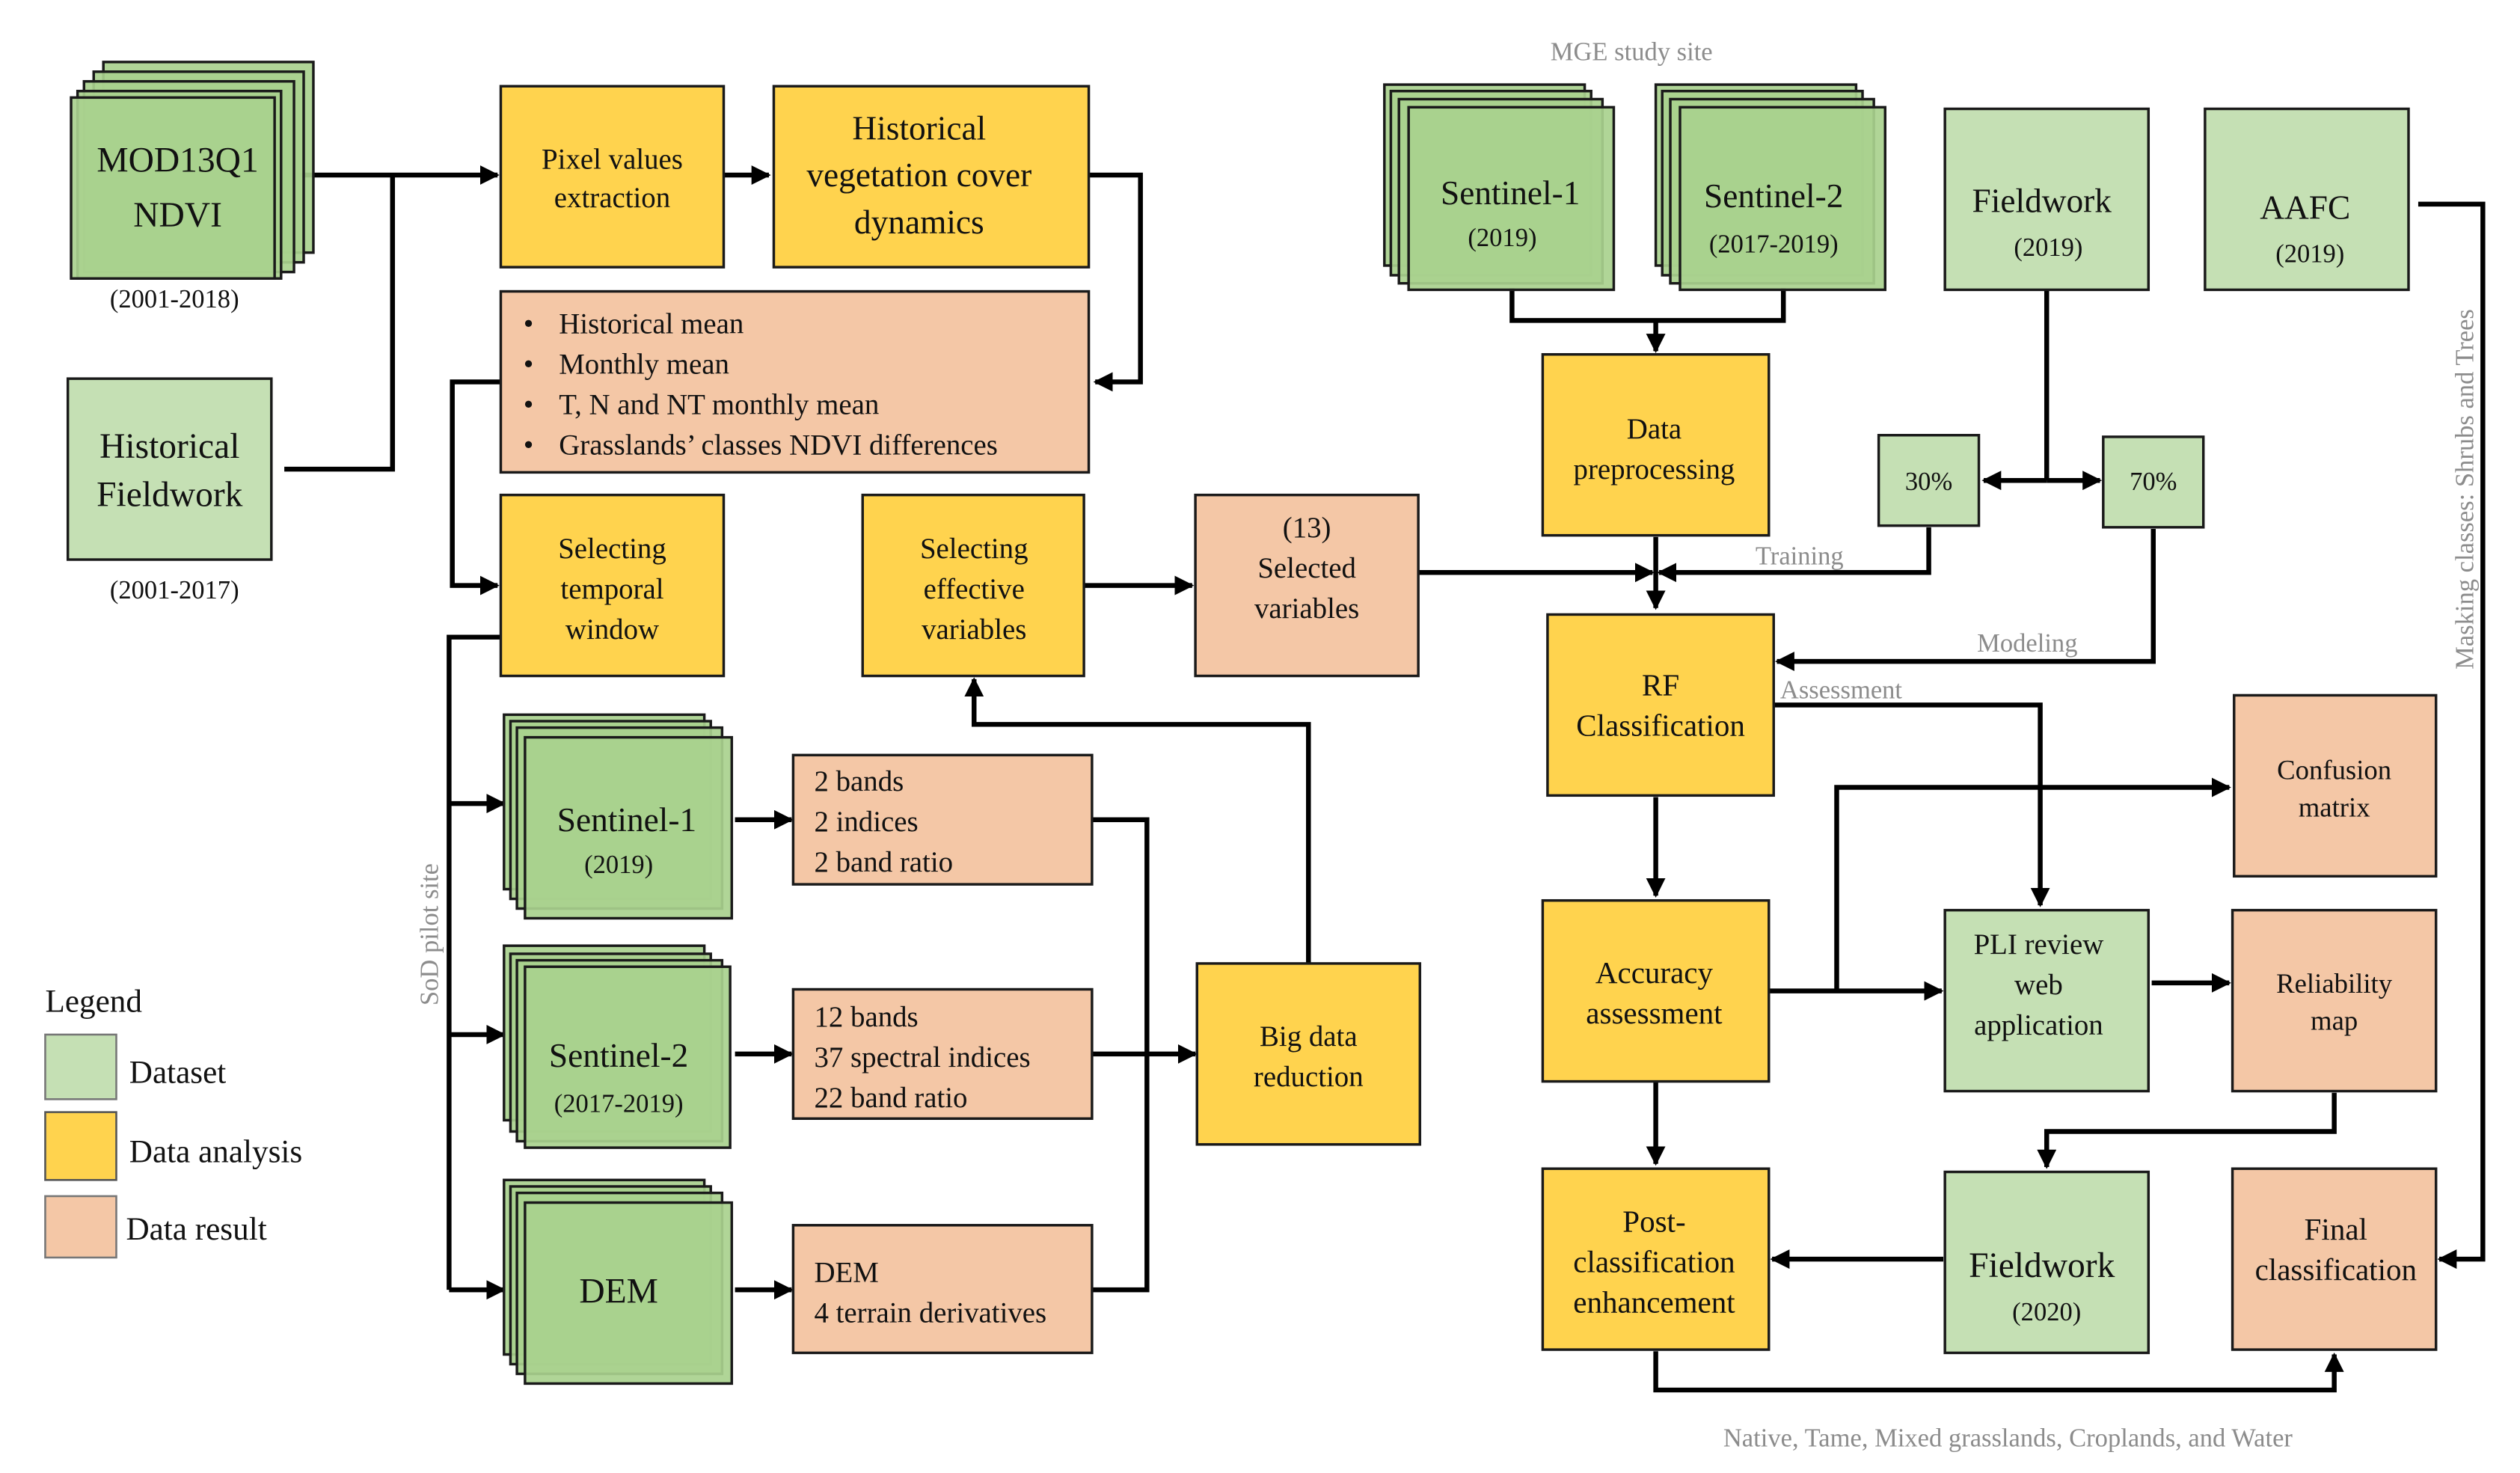 This screenshot has height=1473, width=2520. Describe the element at coordinates (1309, 1036) in the screenshot. I see `bigdata-line1: Big data` at that location.